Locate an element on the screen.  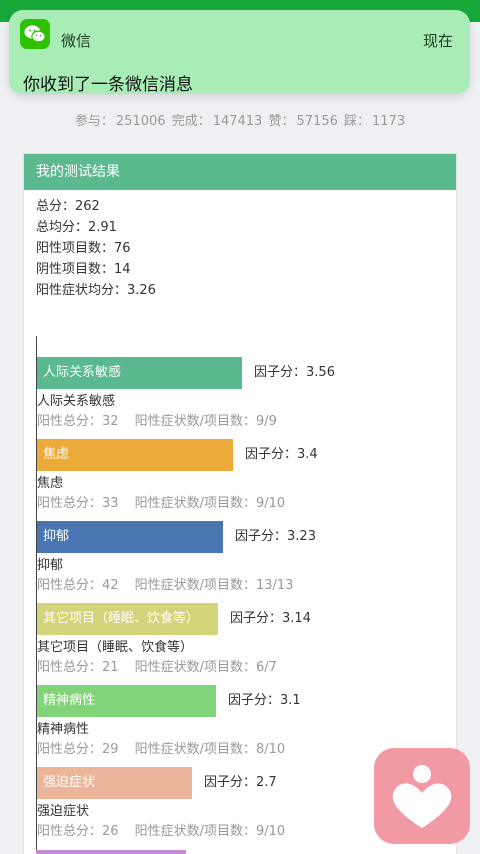
factor-detail: 阳性总分：26 阳性症状数/项目数：9/10 is located at coordinates (161, 829).